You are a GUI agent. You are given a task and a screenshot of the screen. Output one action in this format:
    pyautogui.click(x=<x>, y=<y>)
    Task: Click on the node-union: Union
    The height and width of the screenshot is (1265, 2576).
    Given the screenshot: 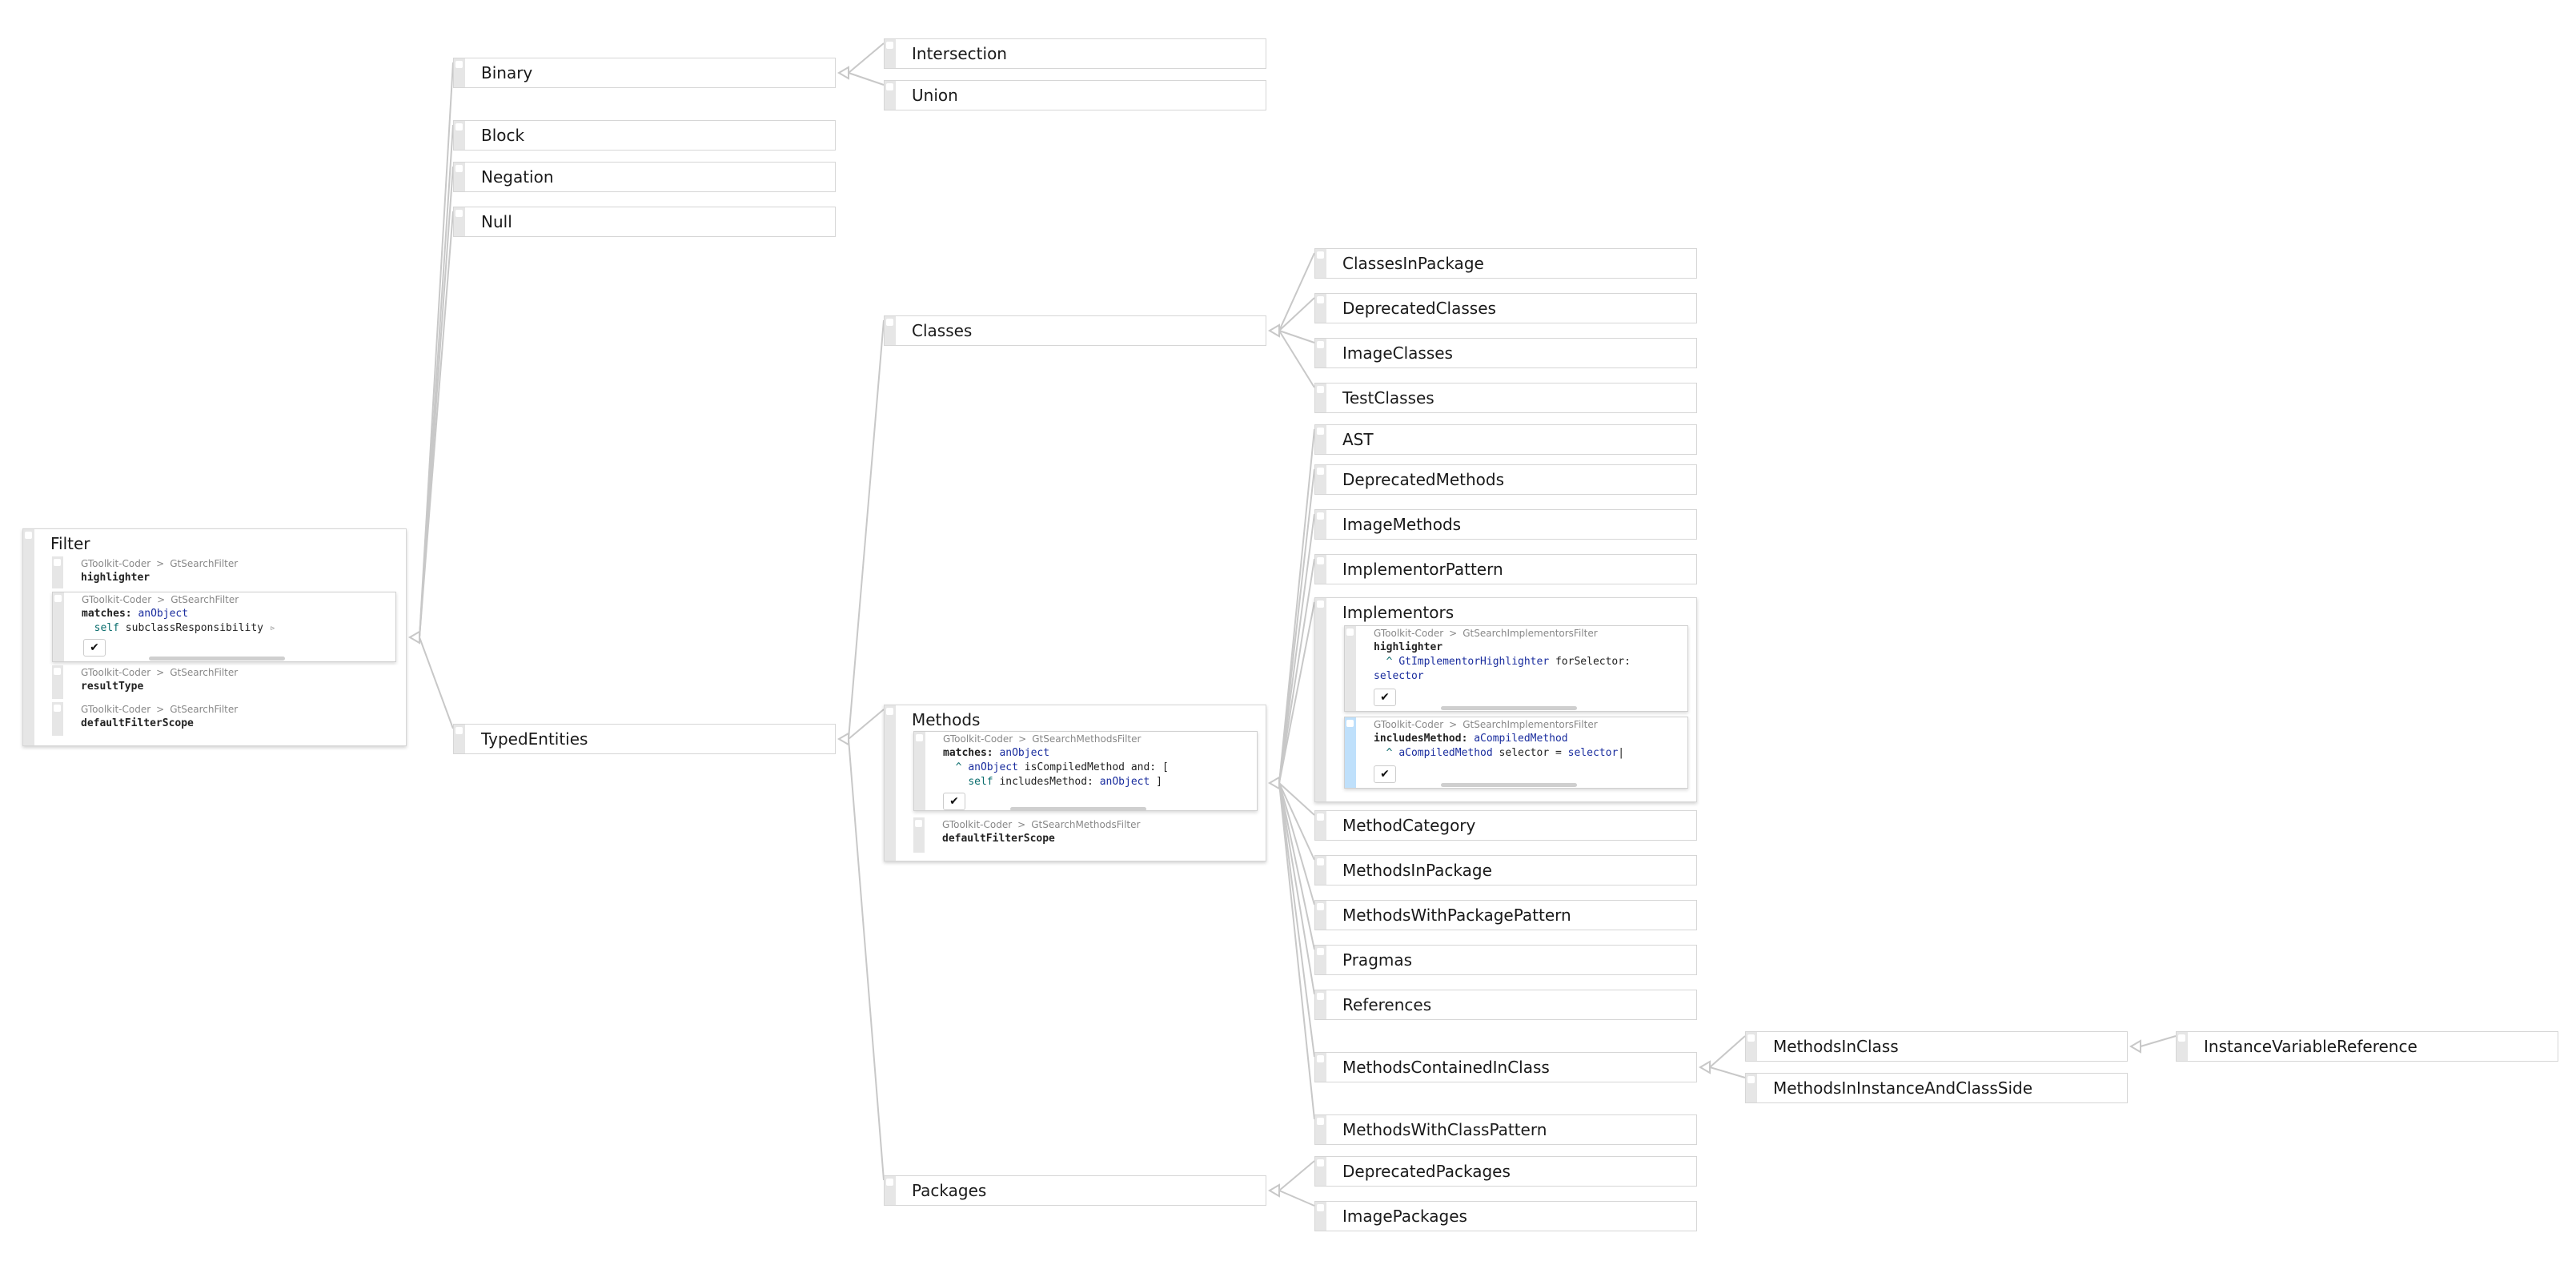 What is the action you would take?
    pyautogui.click(x=1075, y=95)
    